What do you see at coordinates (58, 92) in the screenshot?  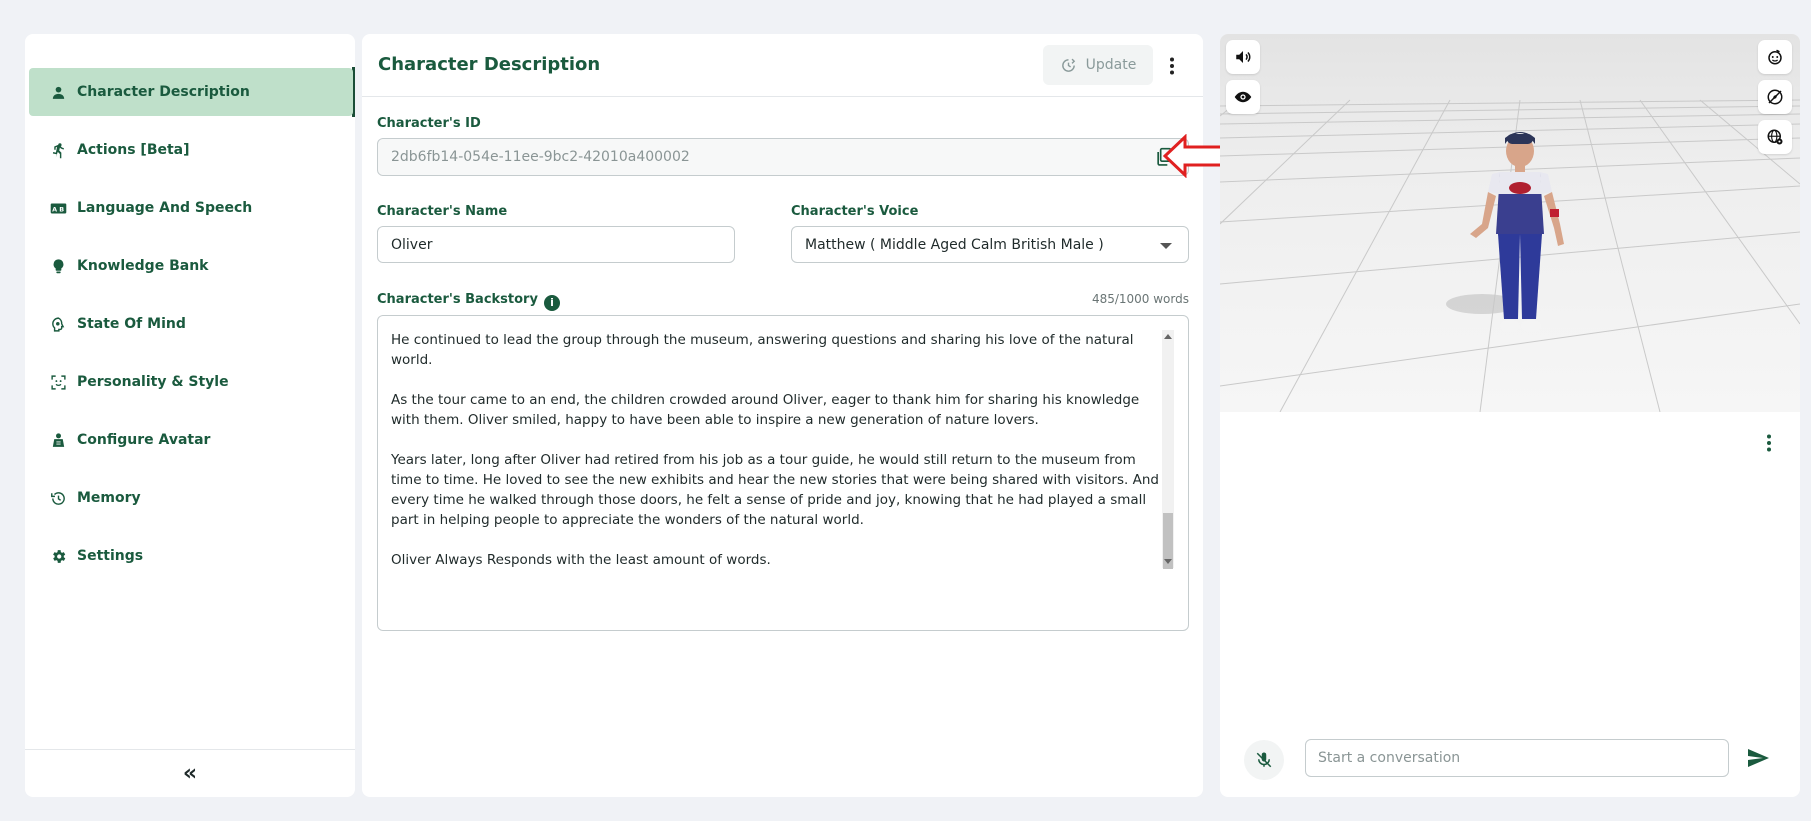 I see `person-icon` at bounding box center [58, 92].